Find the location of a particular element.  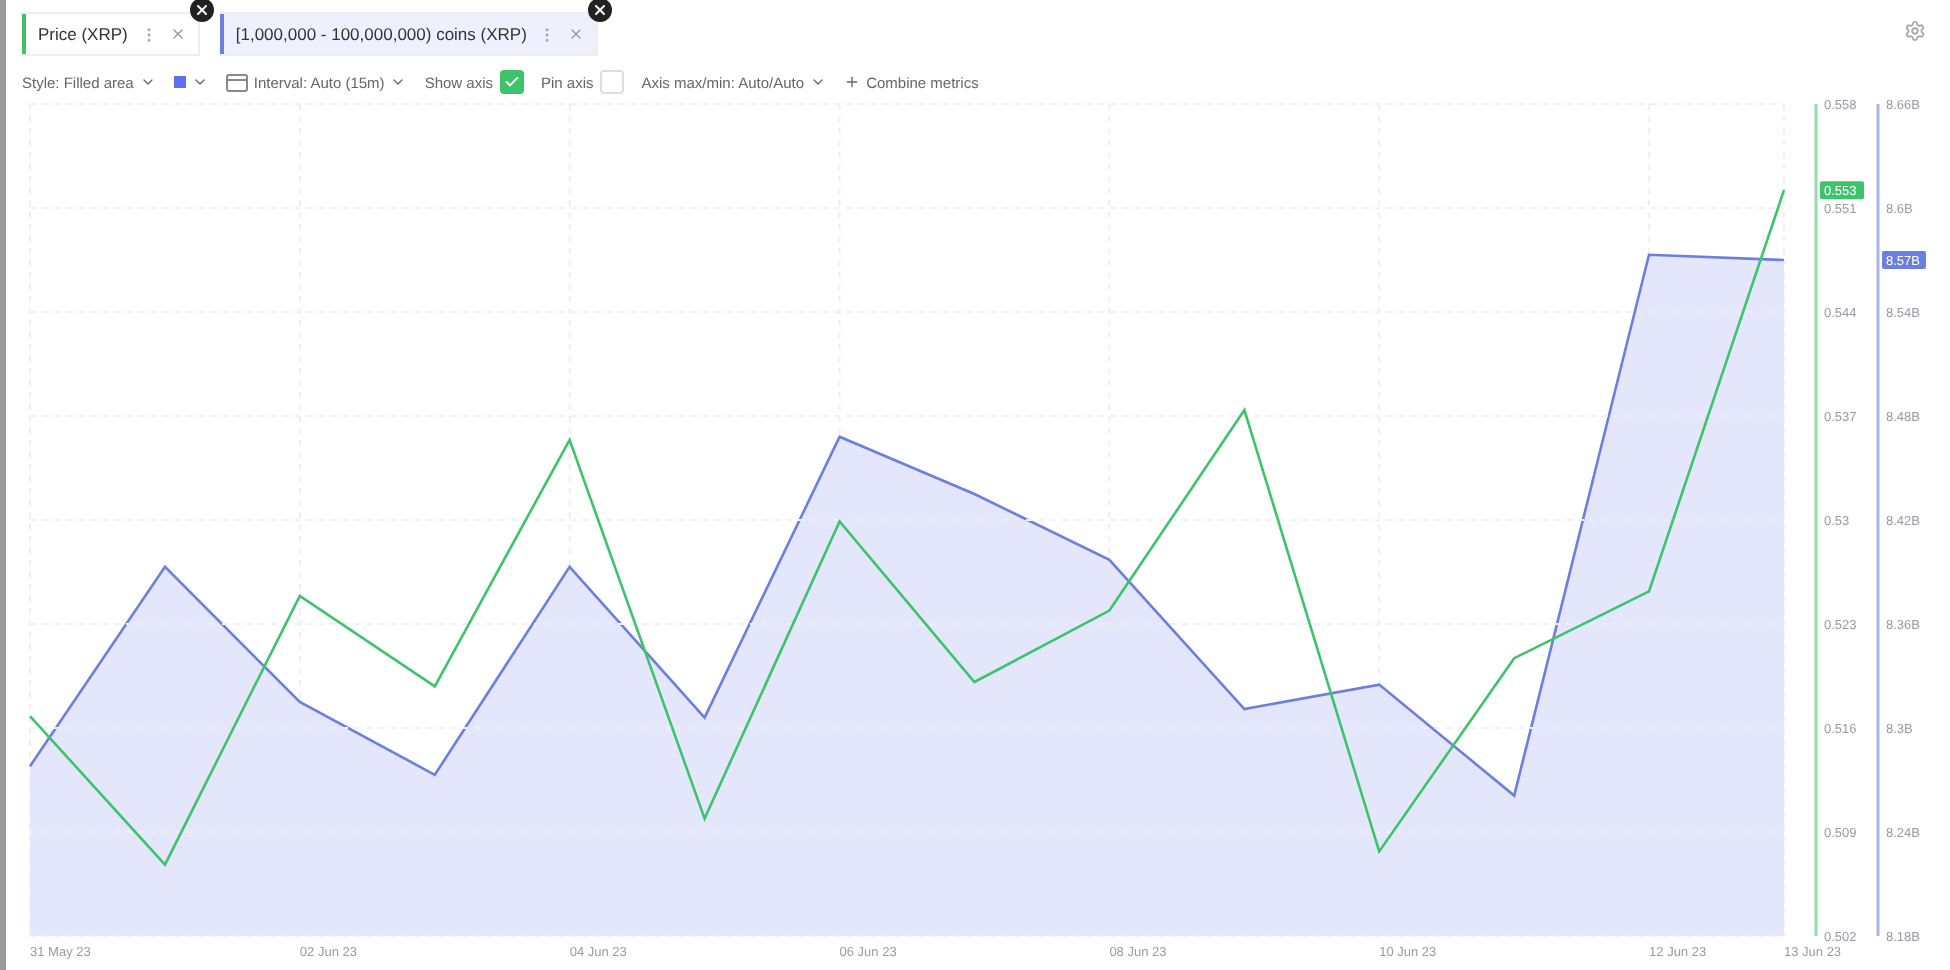

plus-icon is located at coordinates (852, 82).